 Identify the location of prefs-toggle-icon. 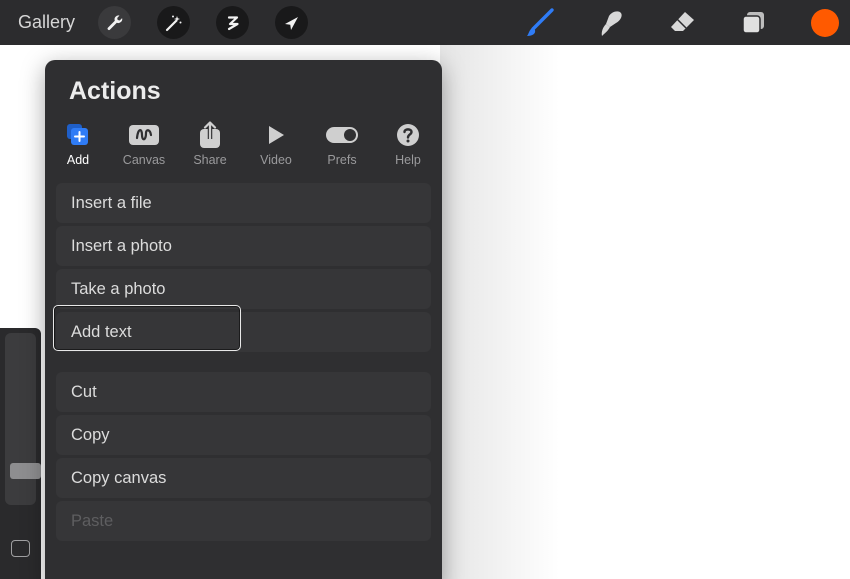
(342, 135).